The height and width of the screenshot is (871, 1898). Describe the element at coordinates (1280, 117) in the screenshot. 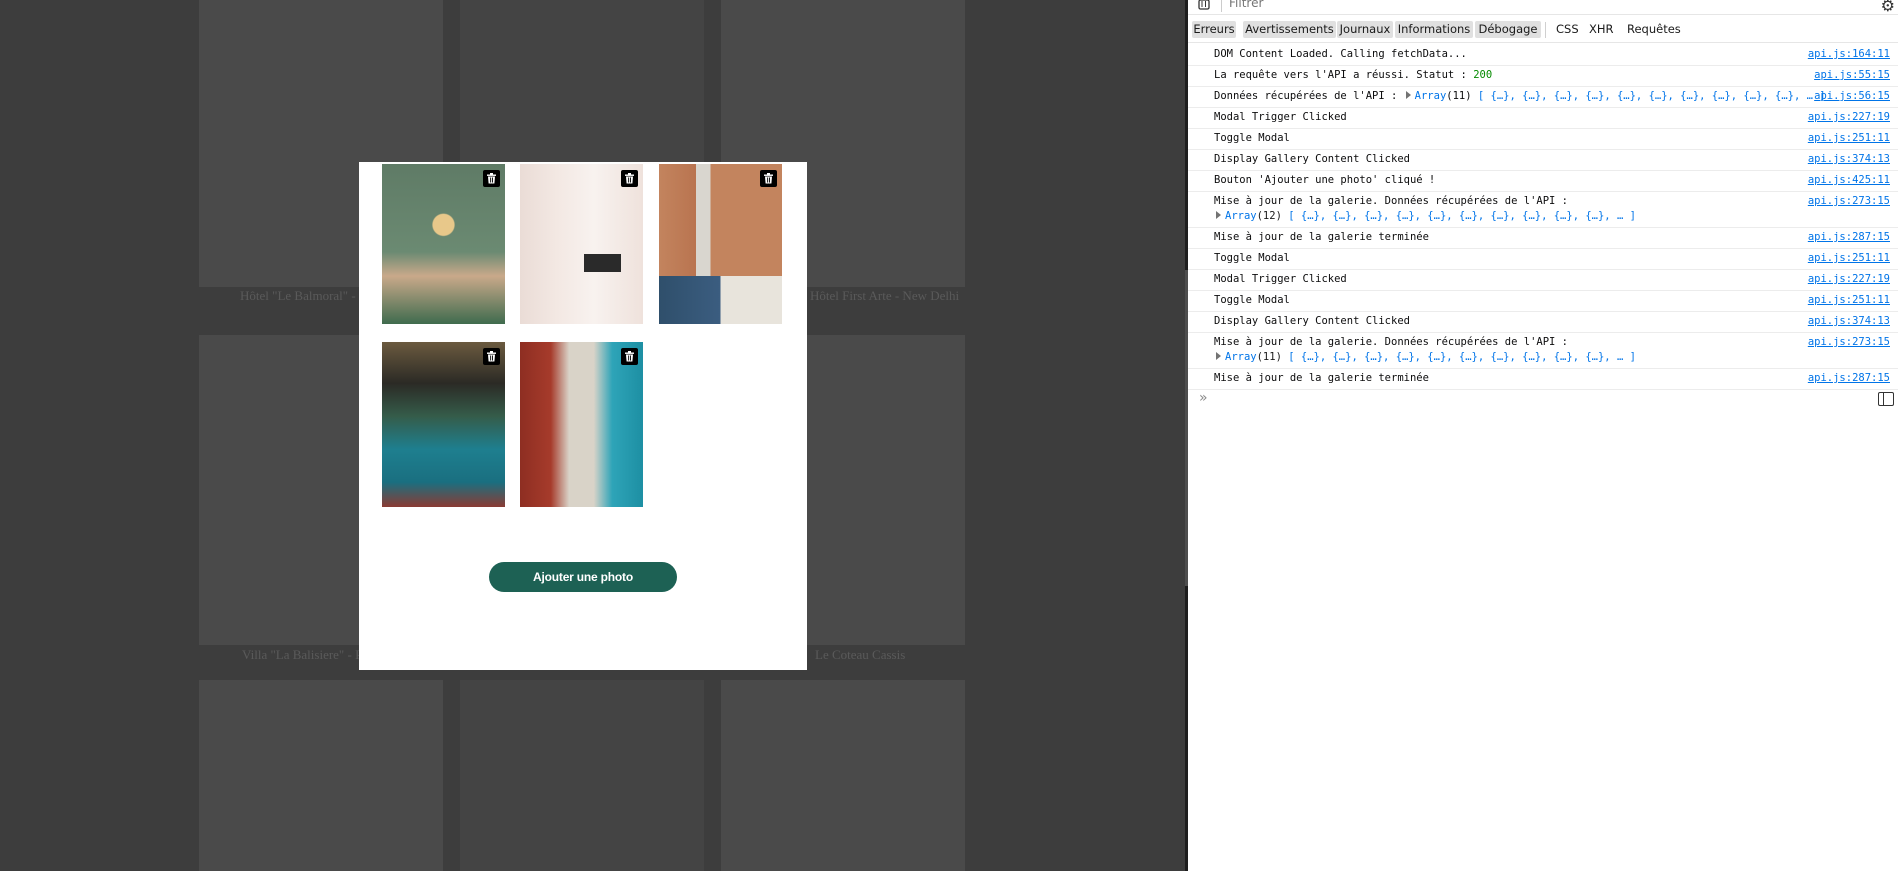

I see `log-message: Modal Trigger Clicked` at that location.